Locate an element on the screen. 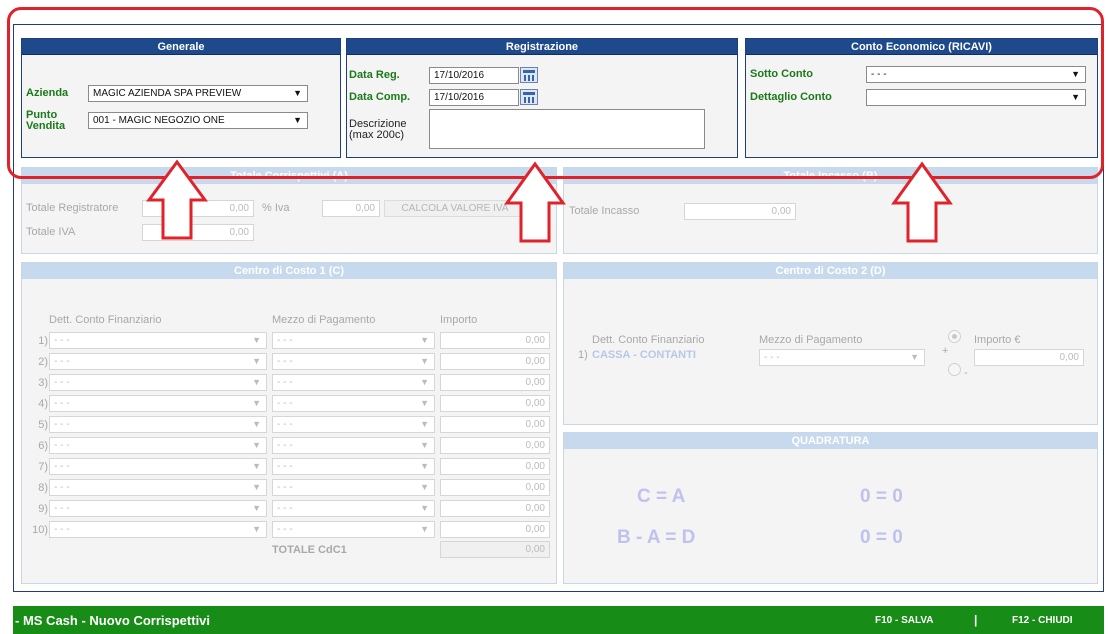 This screenshot has width=1108, height=634. footer-title: - MS Cash - Nuovo Corrispettivi is located at coordinates (113, 620).